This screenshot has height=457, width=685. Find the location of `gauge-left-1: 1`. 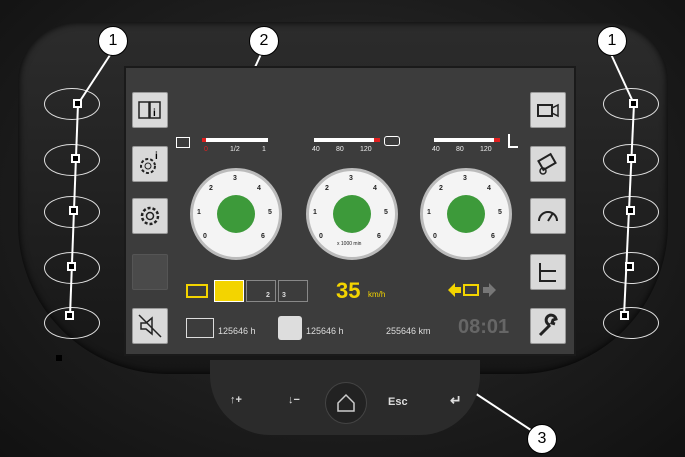

gauge-left-1: 1 is located at coordinates (199, 212).